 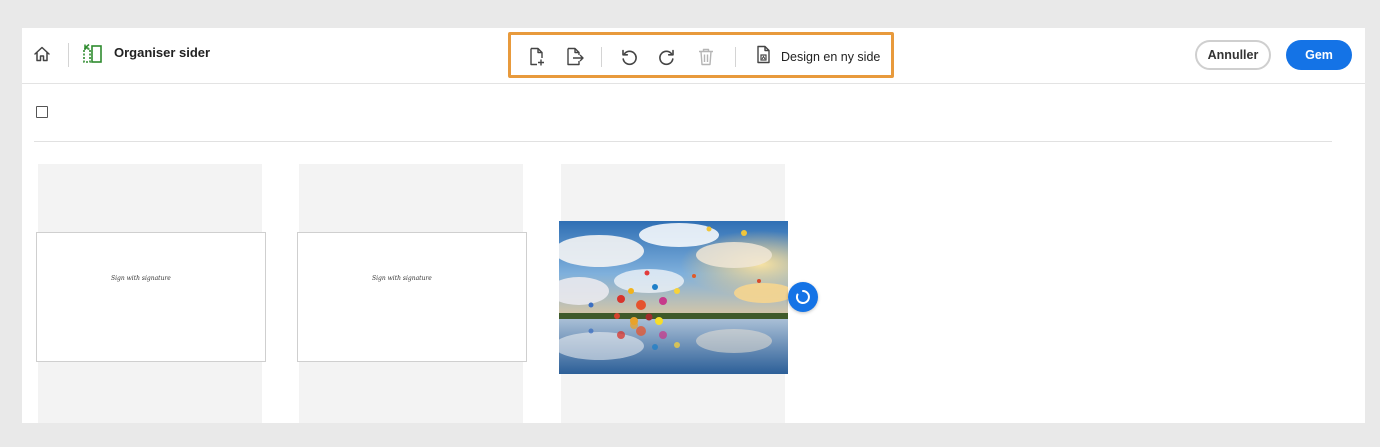 What do you see at coordinates (42, 54) in the screenshot?
I see `home-icon` at bounding box center [42, 54].